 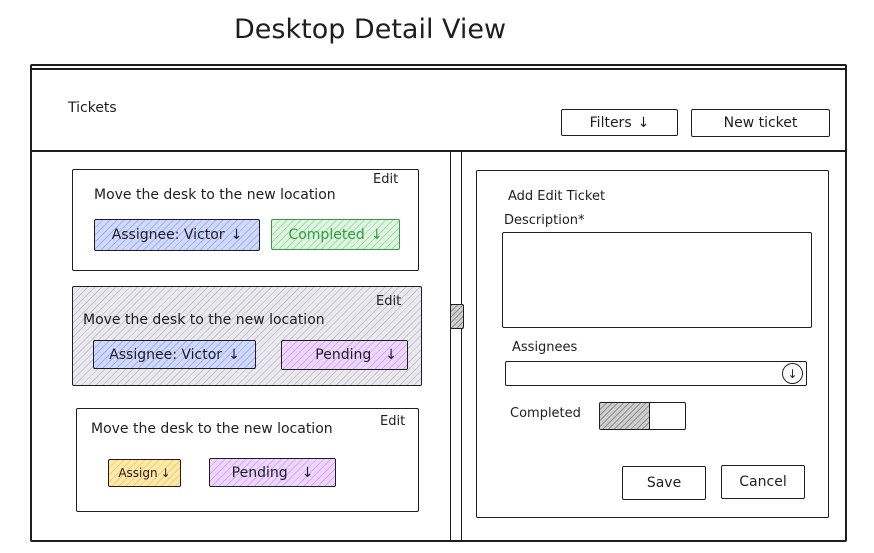 I want to click on cancel-label: Cancel, so click(x=763, y=482).